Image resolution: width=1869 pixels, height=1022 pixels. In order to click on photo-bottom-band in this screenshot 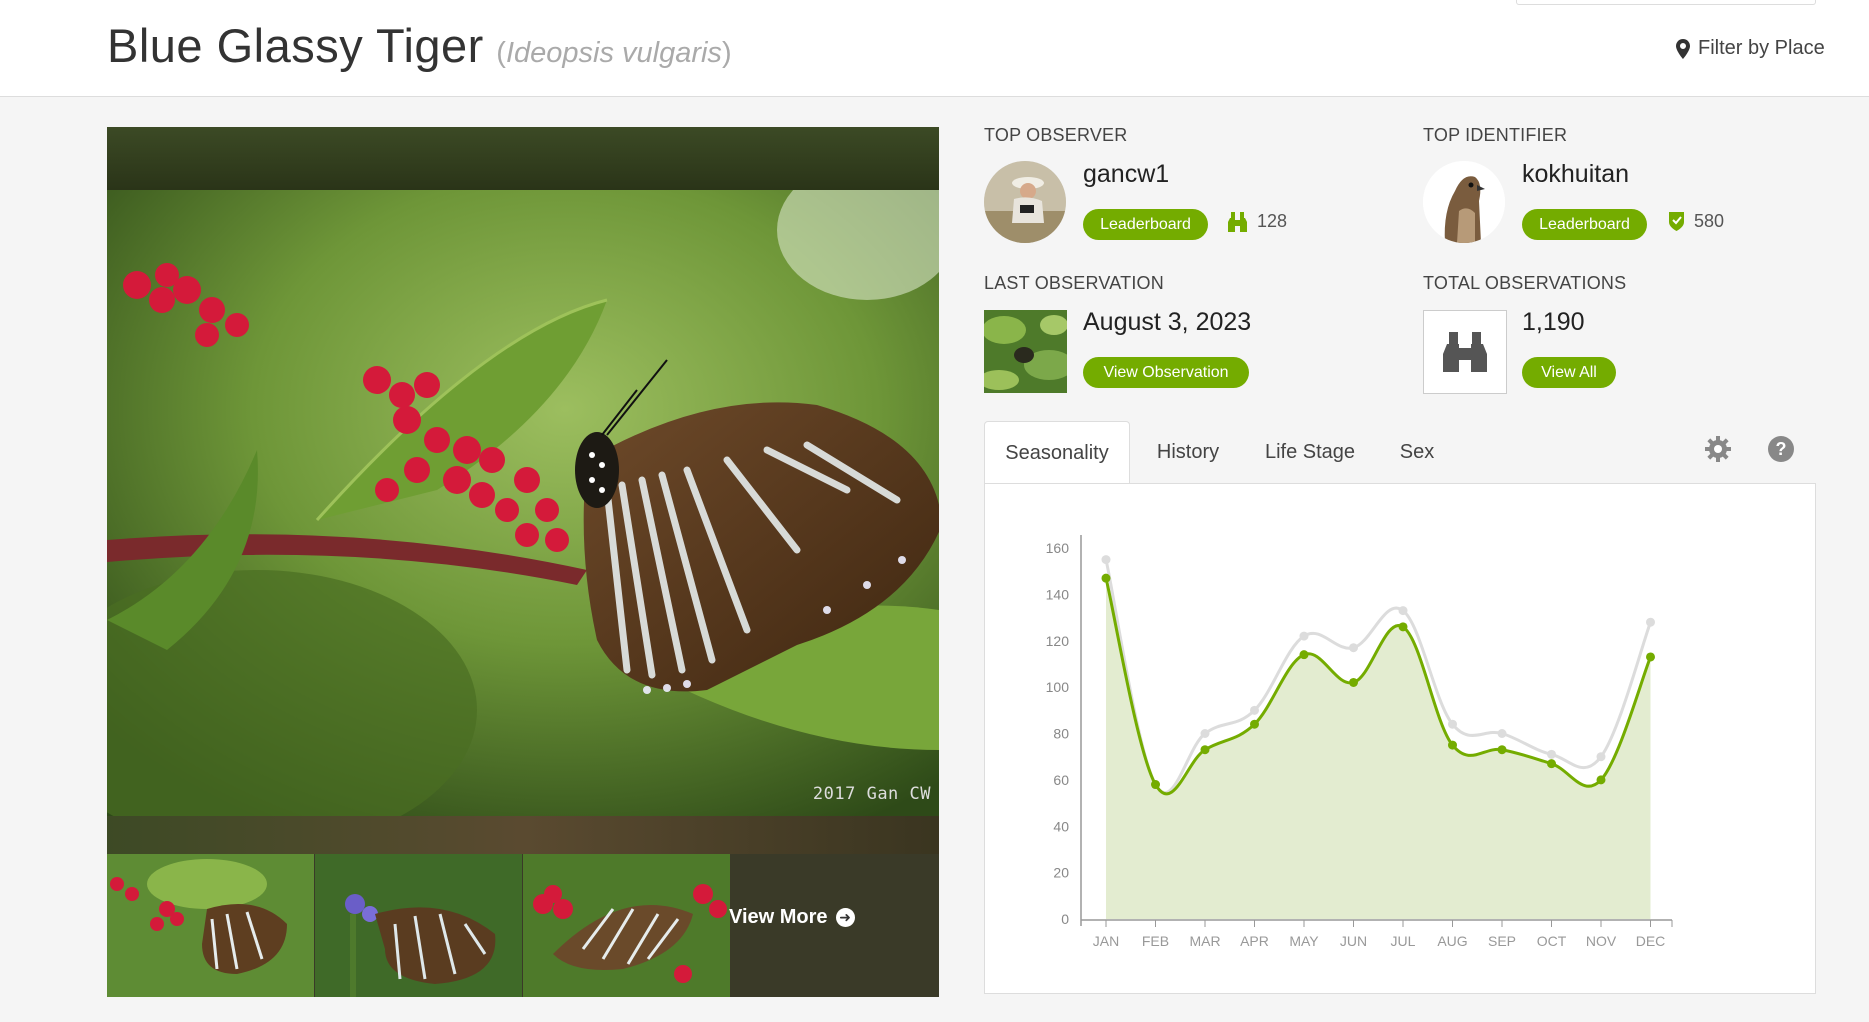, I will do `click(523, 835)`.